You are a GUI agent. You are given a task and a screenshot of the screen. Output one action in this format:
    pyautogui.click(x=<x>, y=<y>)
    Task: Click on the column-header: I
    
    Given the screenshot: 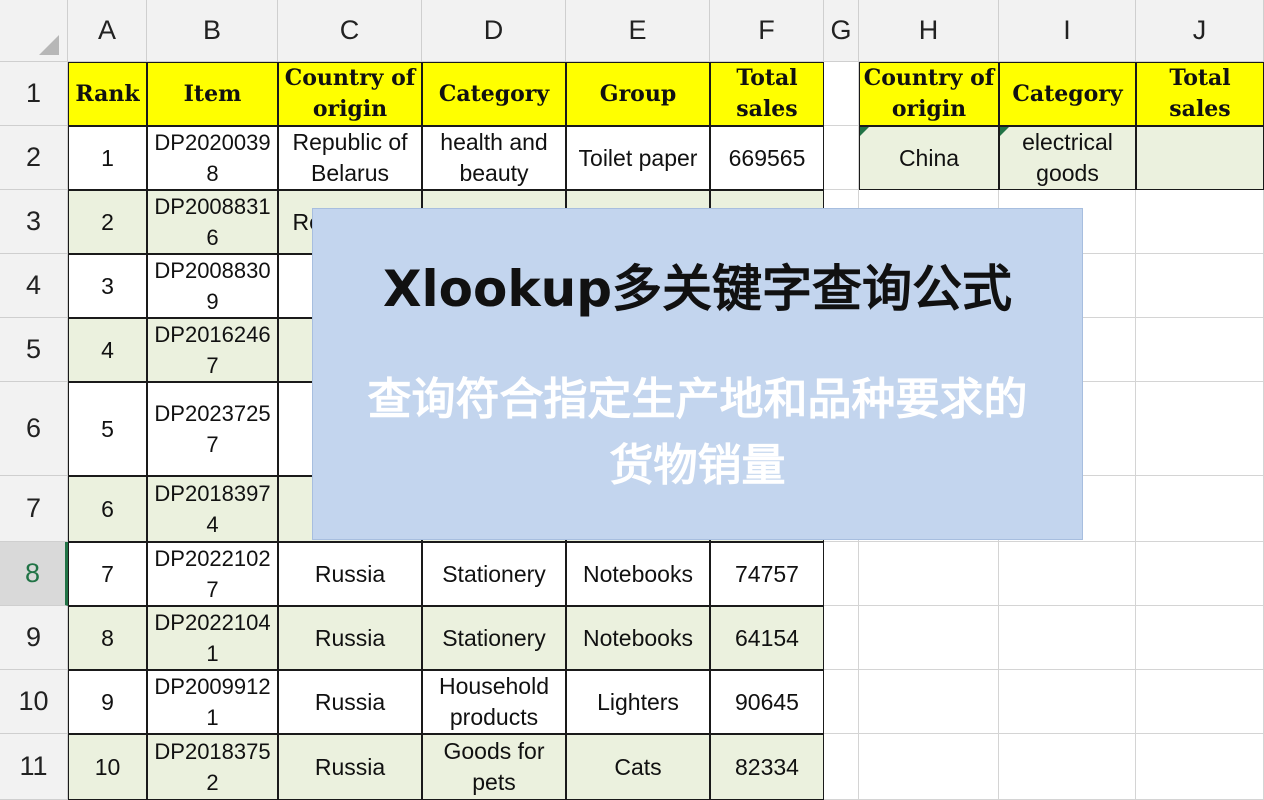 What is the action you would take?
    pyautogui.click(x=1067, y=31)
    